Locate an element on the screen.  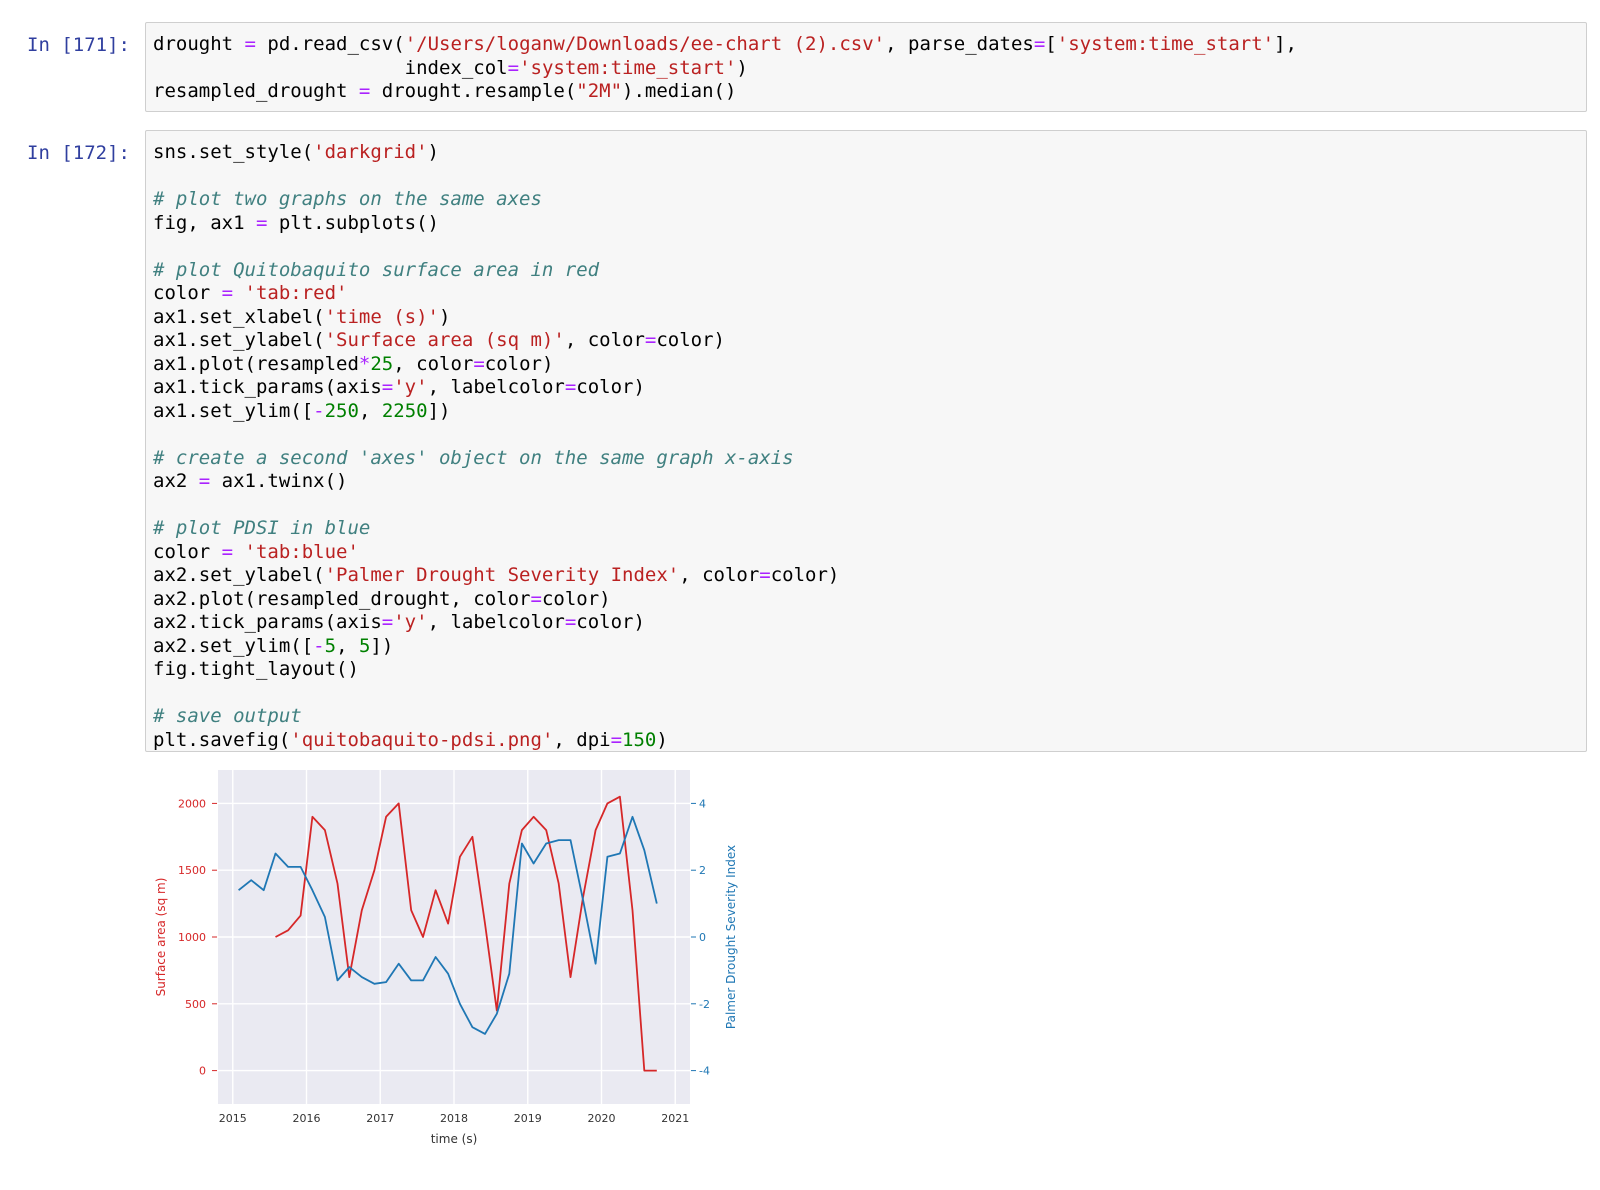
x-tick-label: 2019 is located at coordinates (528, 1118).